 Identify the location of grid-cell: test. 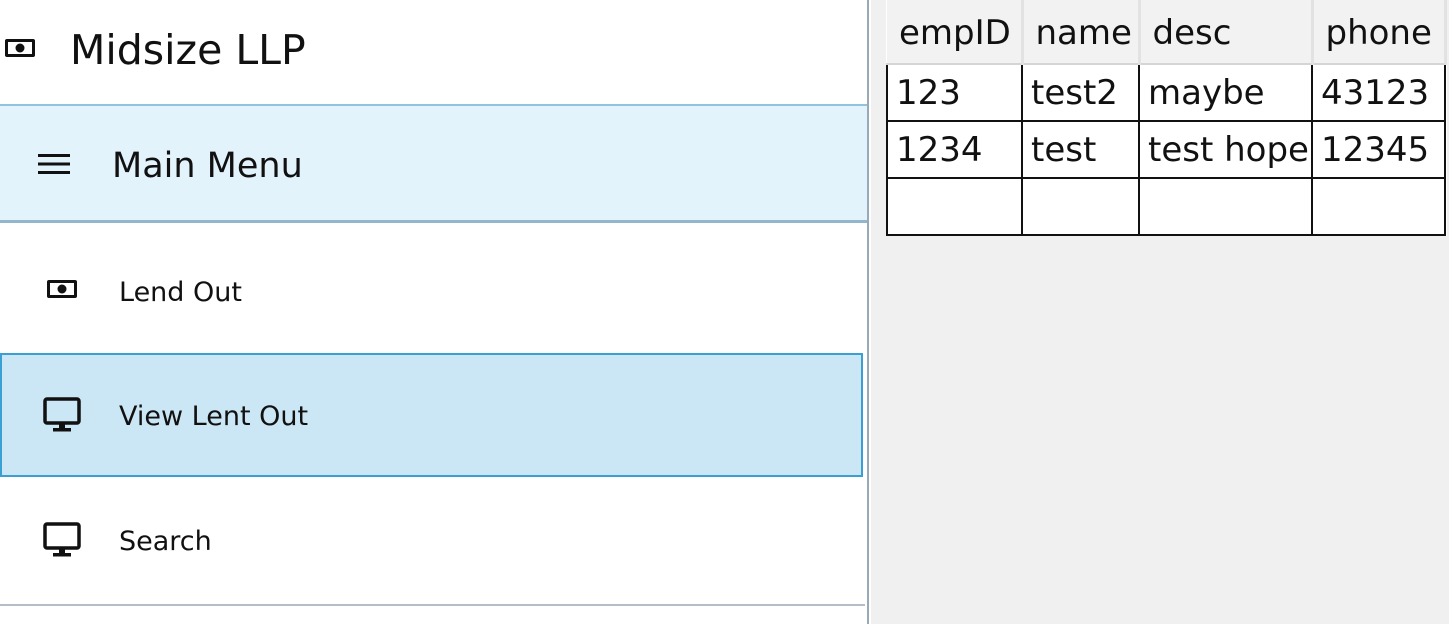
(1080, 149).